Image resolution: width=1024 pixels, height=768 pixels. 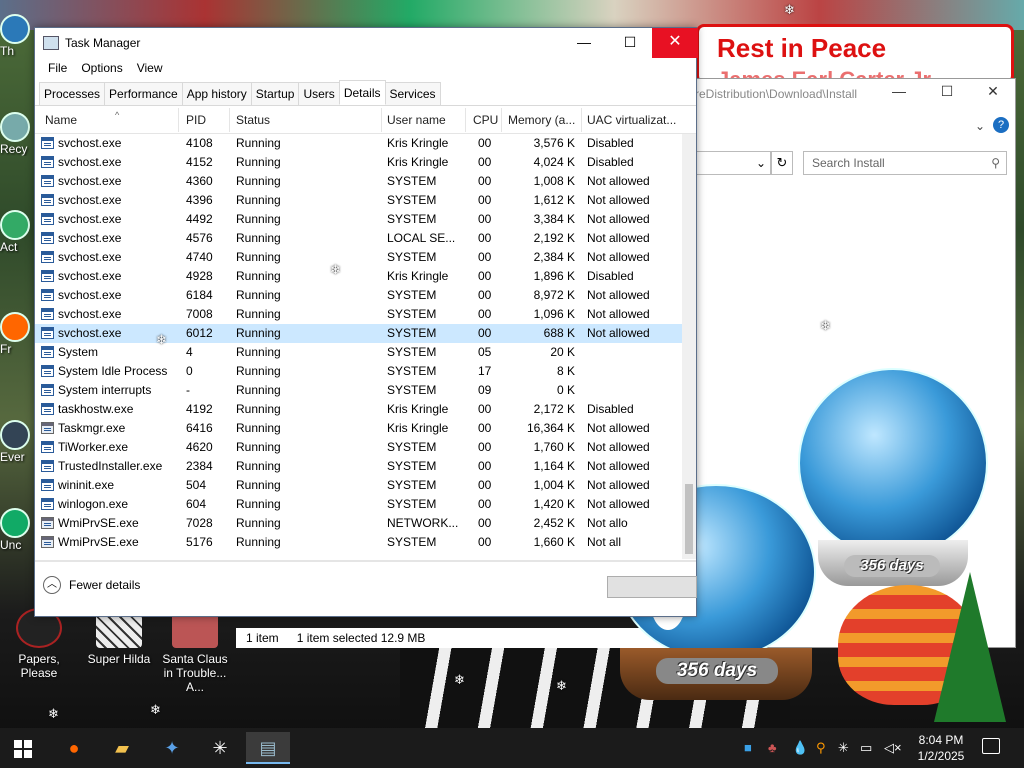 I want to click on menu-options: Options, so click(x=101, y=69).